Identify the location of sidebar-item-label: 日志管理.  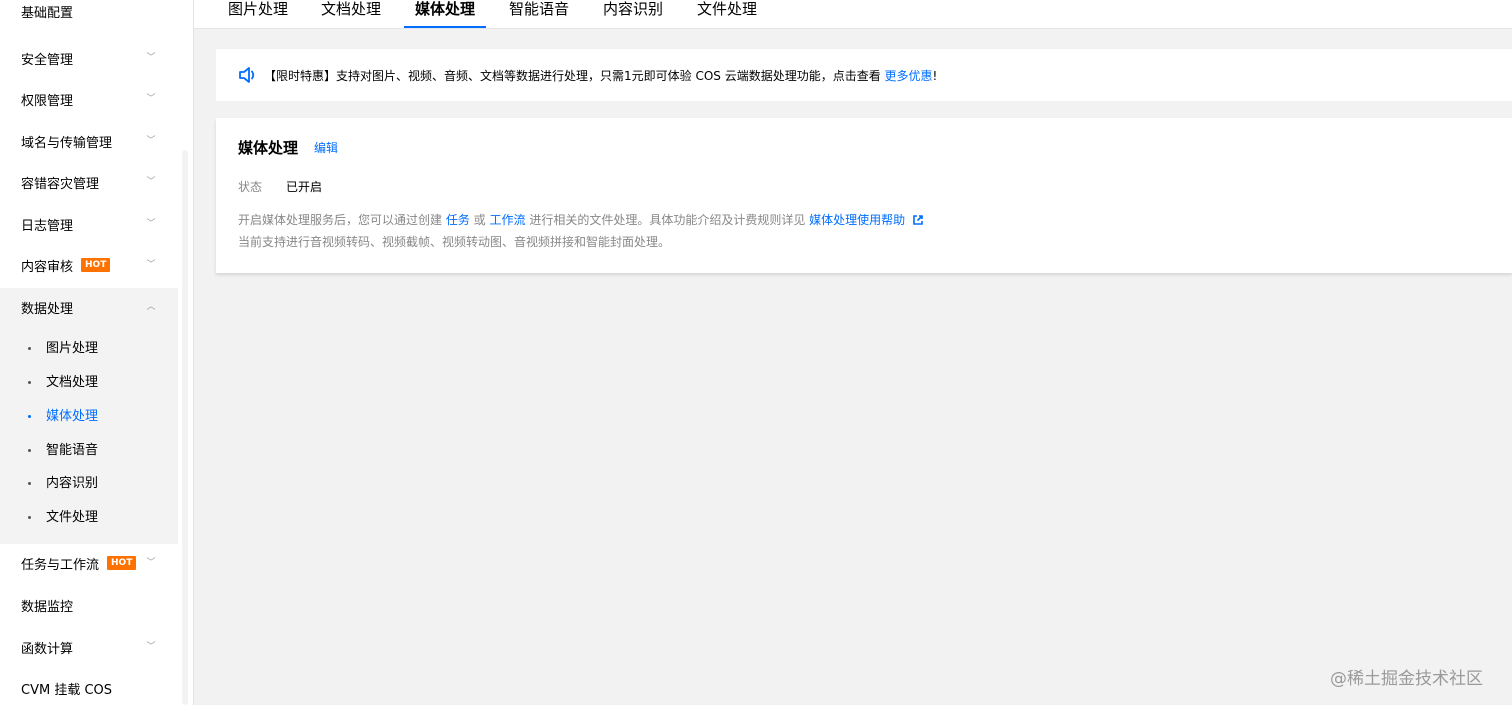
(47, 226).